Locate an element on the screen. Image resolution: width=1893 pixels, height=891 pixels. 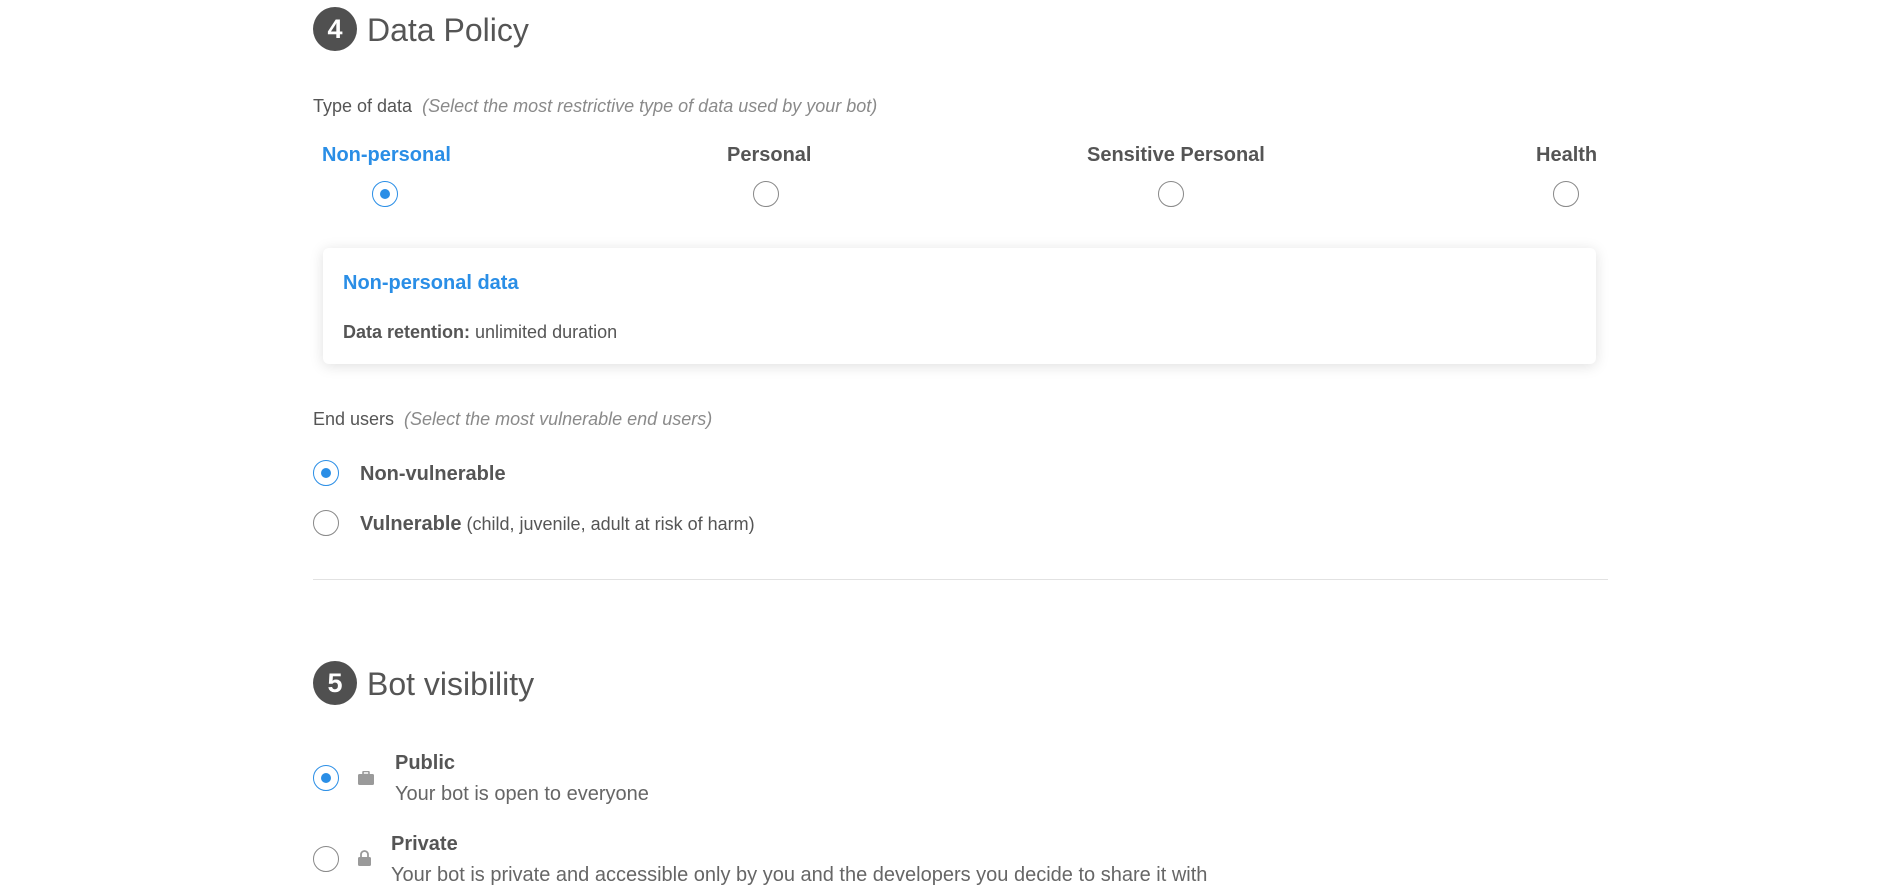
section-divider is located at coordinates (960, 579).